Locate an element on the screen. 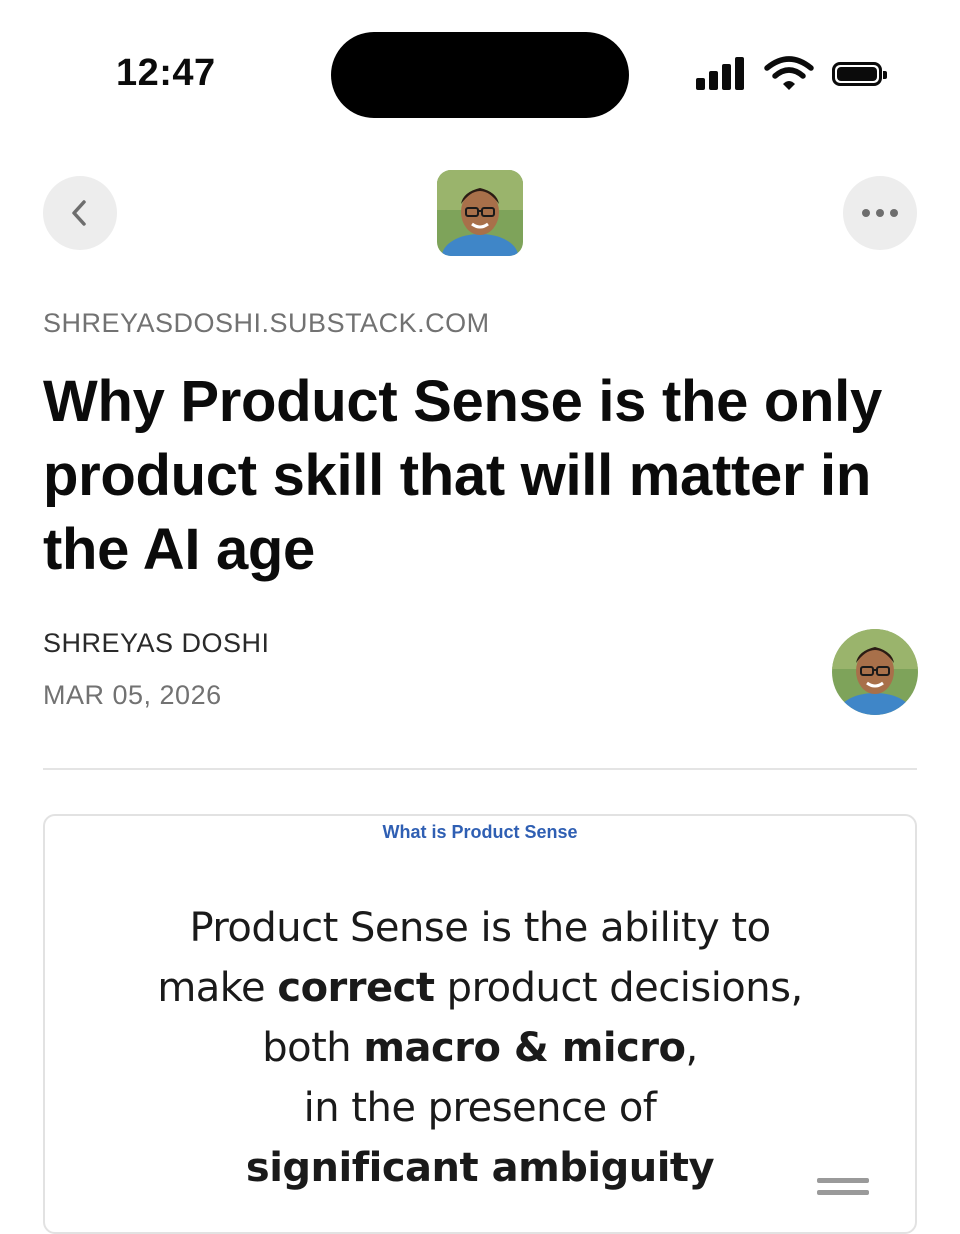  author-name: SHREYAS DOSHI is located at coordinates (156, 643).